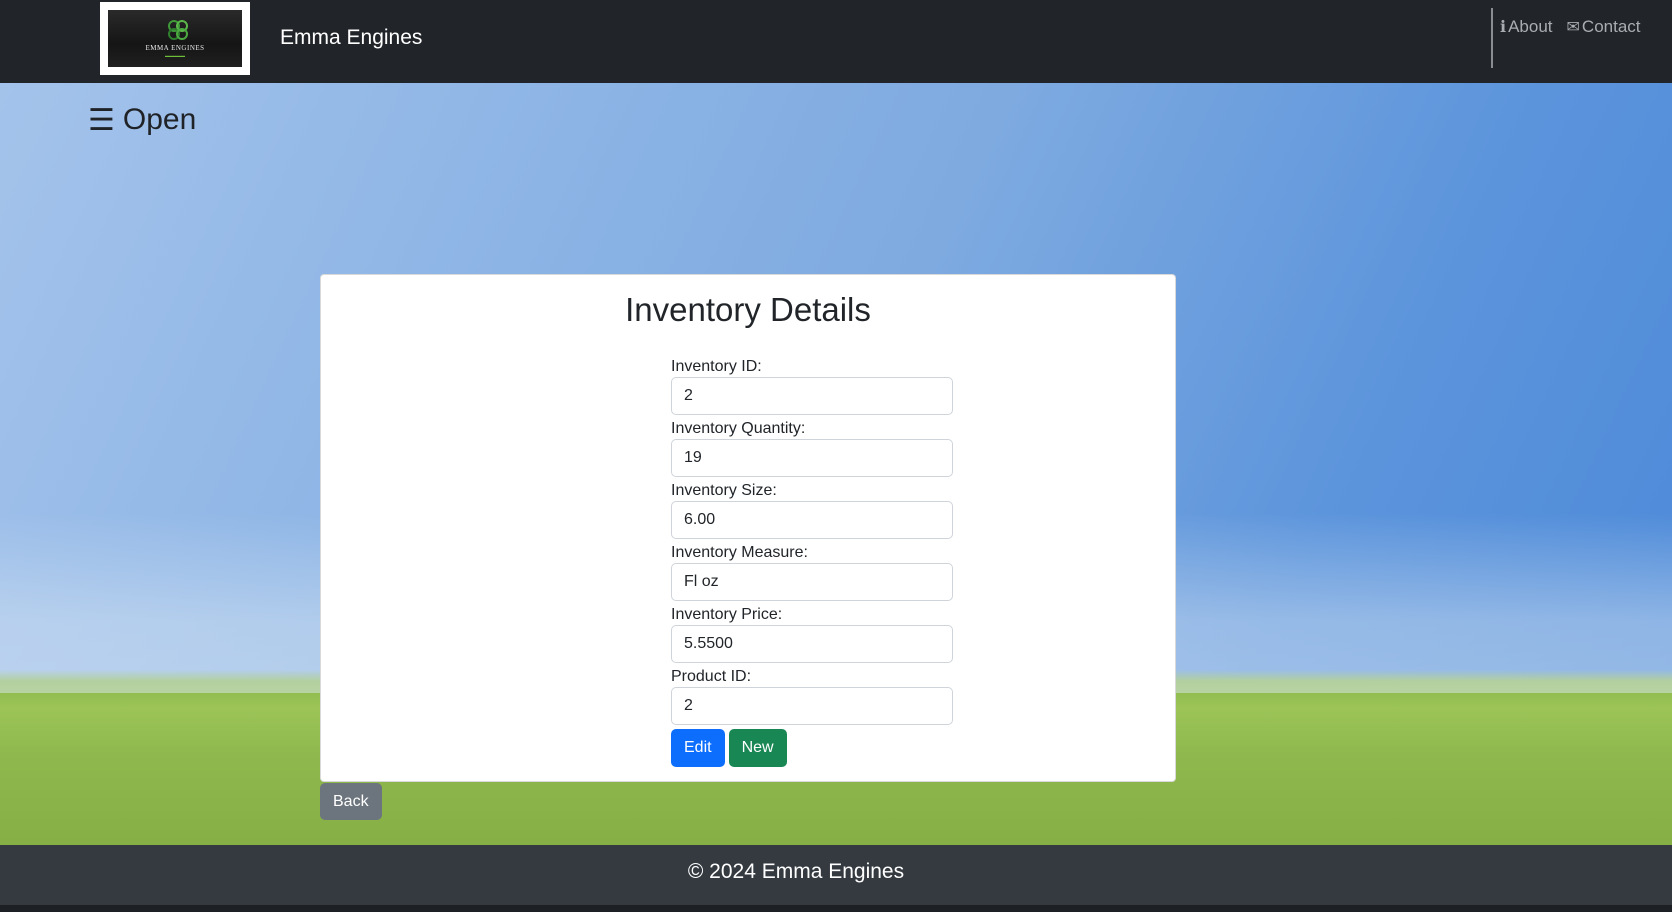  What do you see at coordinates (1503, 27) in the screenshot?
I see `info-icon: ℹ` at bounding box center [1503, 27].